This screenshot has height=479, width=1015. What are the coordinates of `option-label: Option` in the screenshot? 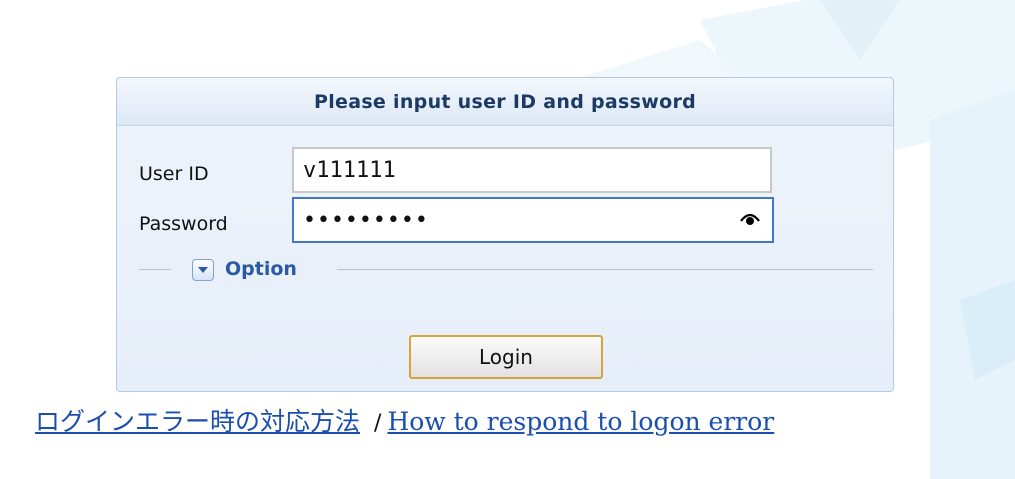 It's located at (261, 269).